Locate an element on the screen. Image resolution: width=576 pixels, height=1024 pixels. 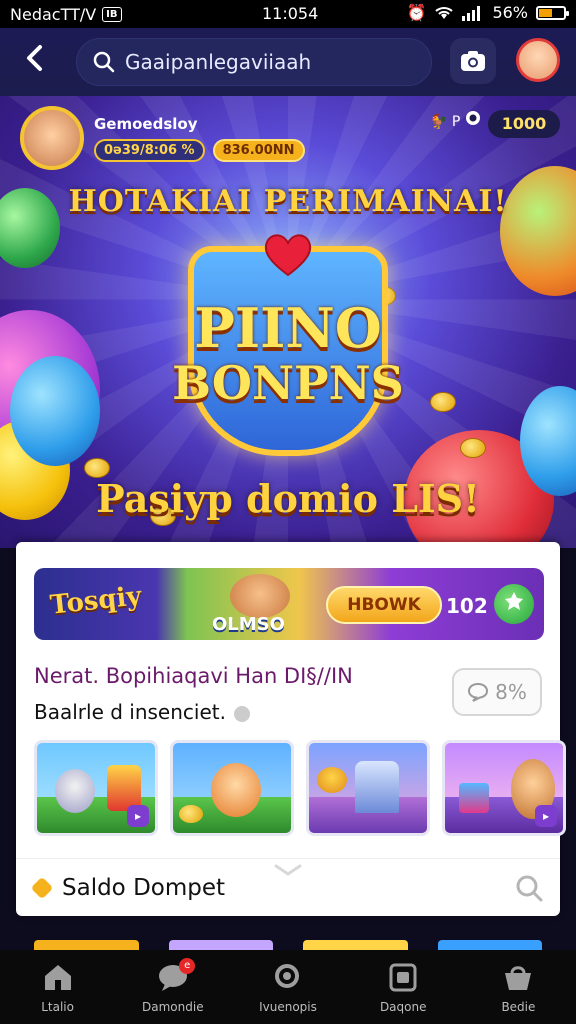
calendar-icon is located at coordinates (403, 977).